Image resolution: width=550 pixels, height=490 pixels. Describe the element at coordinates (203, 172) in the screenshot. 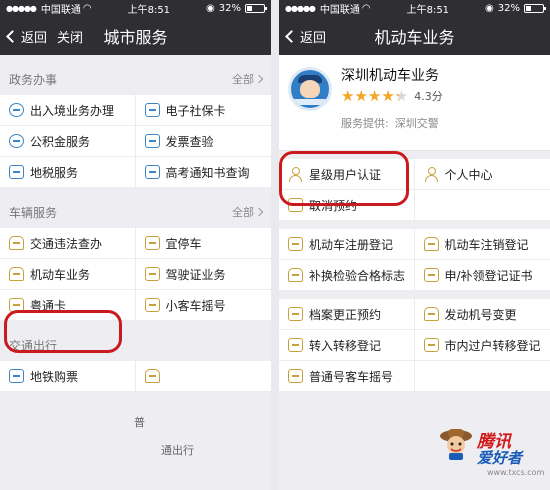

I see `service-item: 高考通知书查询` at that location.